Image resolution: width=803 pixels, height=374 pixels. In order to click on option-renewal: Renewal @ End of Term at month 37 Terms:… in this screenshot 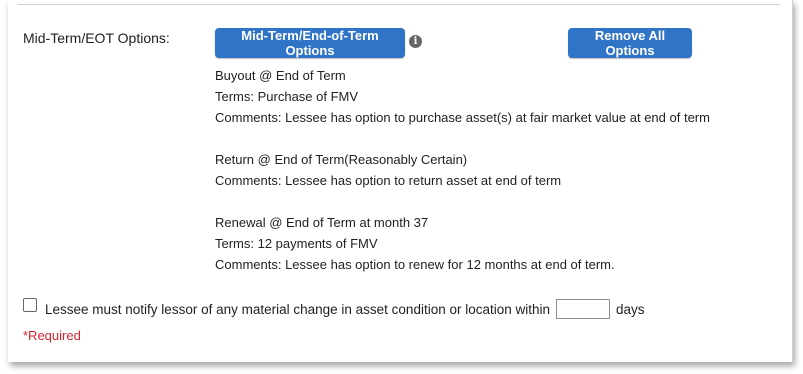, I will do `click(462, 243)`.